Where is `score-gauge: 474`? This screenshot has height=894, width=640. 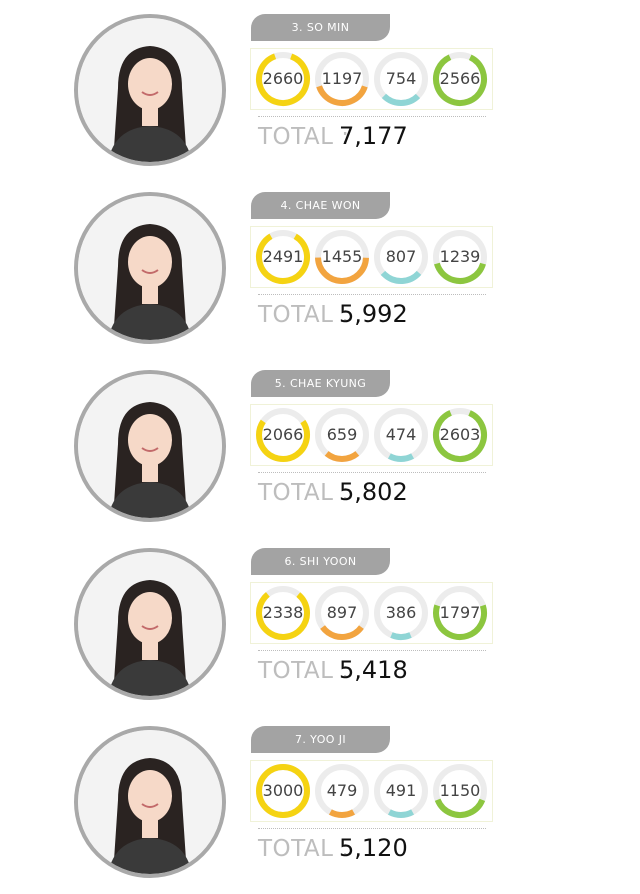 score-gauge: 474 is located at coordinates (401, 435).